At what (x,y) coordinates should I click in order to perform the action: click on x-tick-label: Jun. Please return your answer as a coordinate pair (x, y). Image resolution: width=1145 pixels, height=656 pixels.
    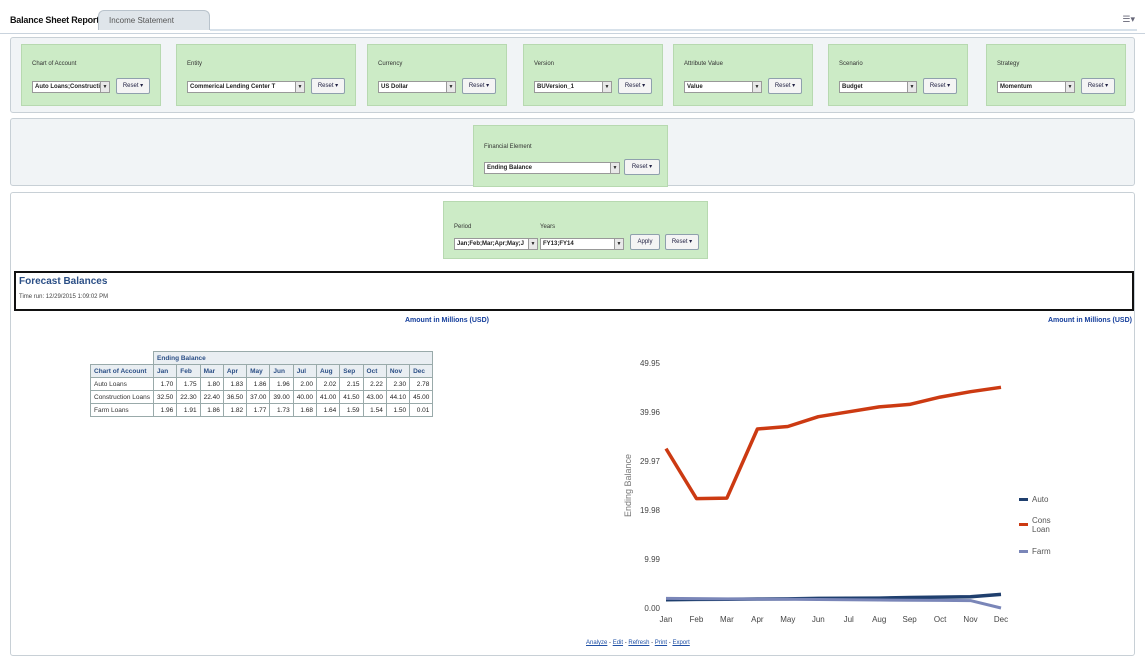
    Looking at the image, I should click on (818, 619).